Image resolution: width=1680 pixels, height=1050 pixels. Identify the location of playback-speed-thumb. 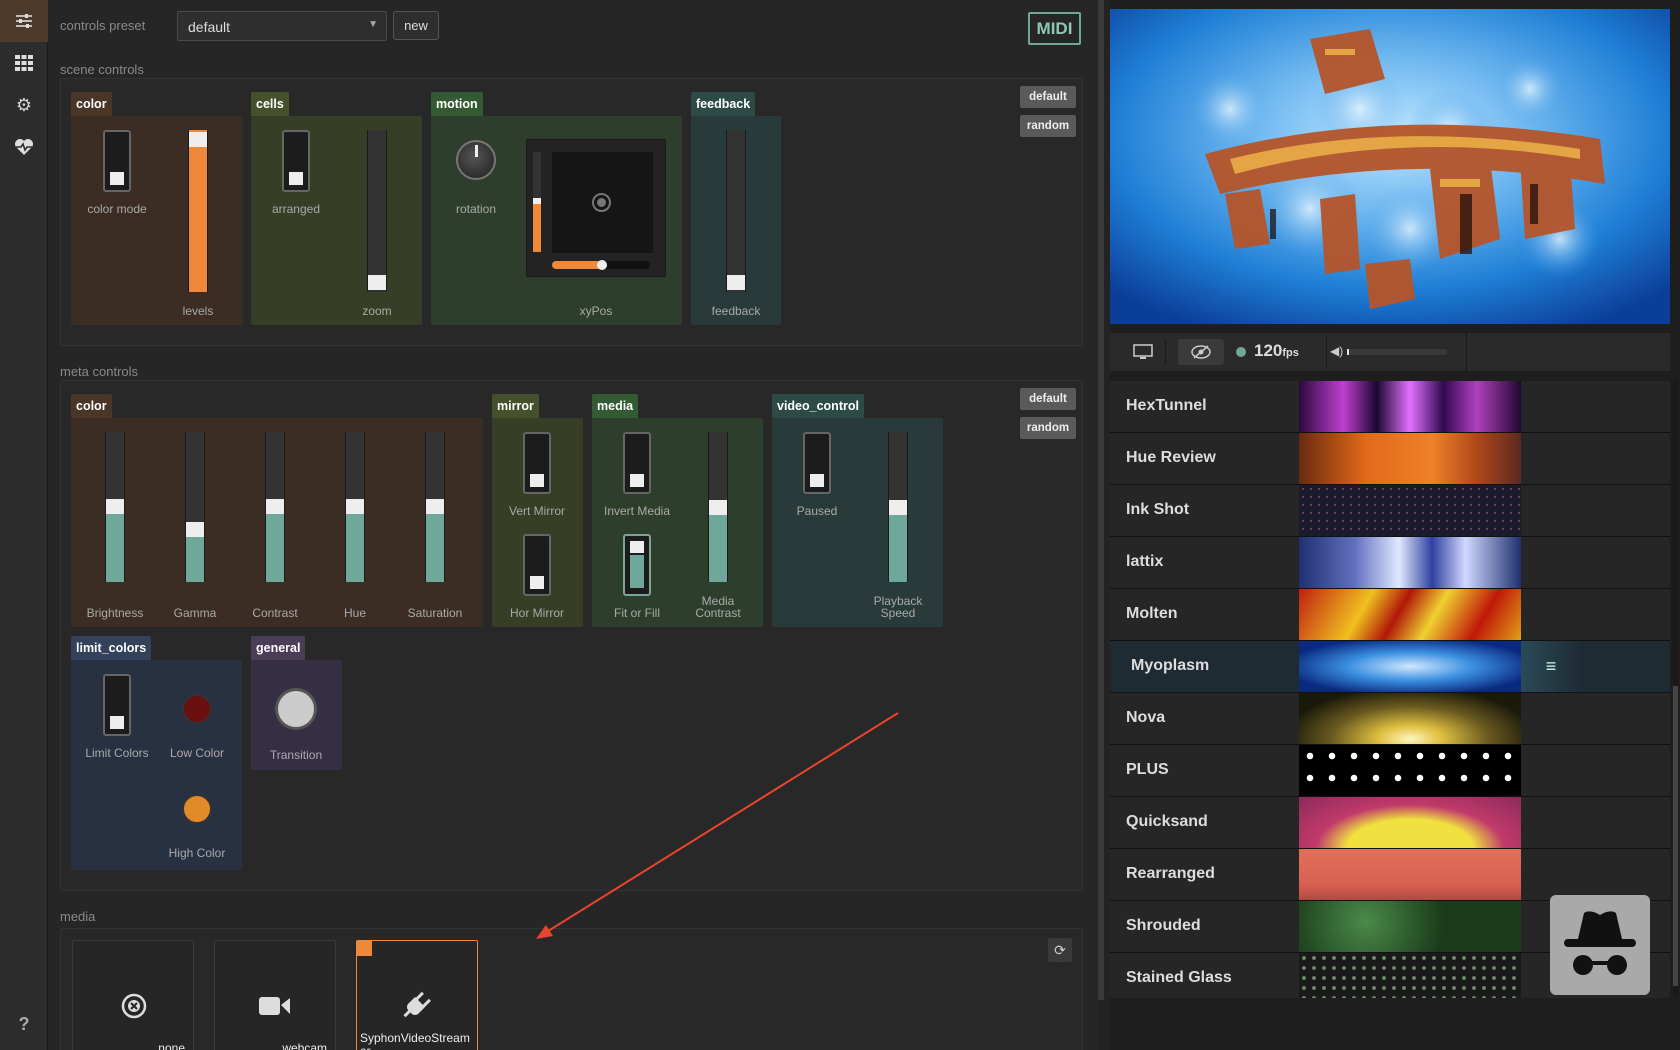
(898, 507).